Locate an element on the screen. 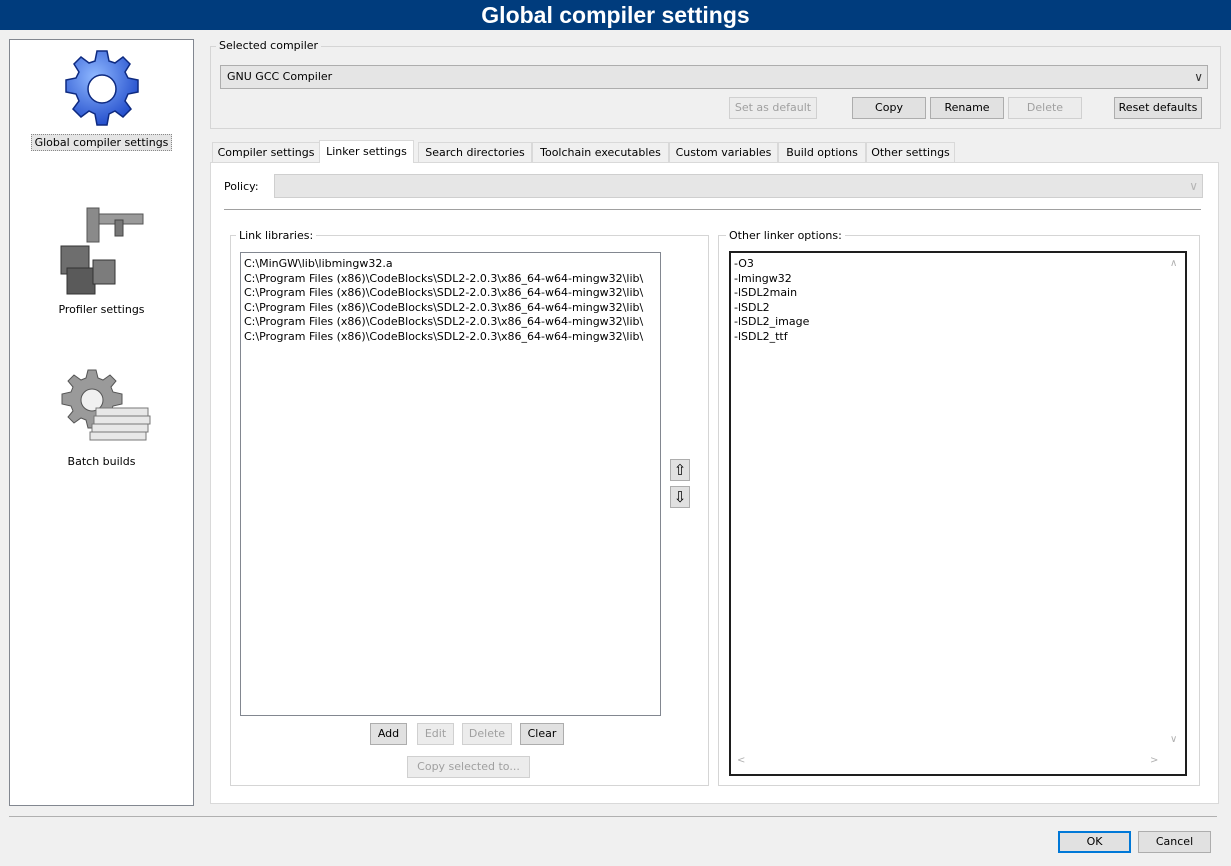 This screenshot has width=1231, height=866. clear-libraries-button: Clear is located at coordinates (542, 734).